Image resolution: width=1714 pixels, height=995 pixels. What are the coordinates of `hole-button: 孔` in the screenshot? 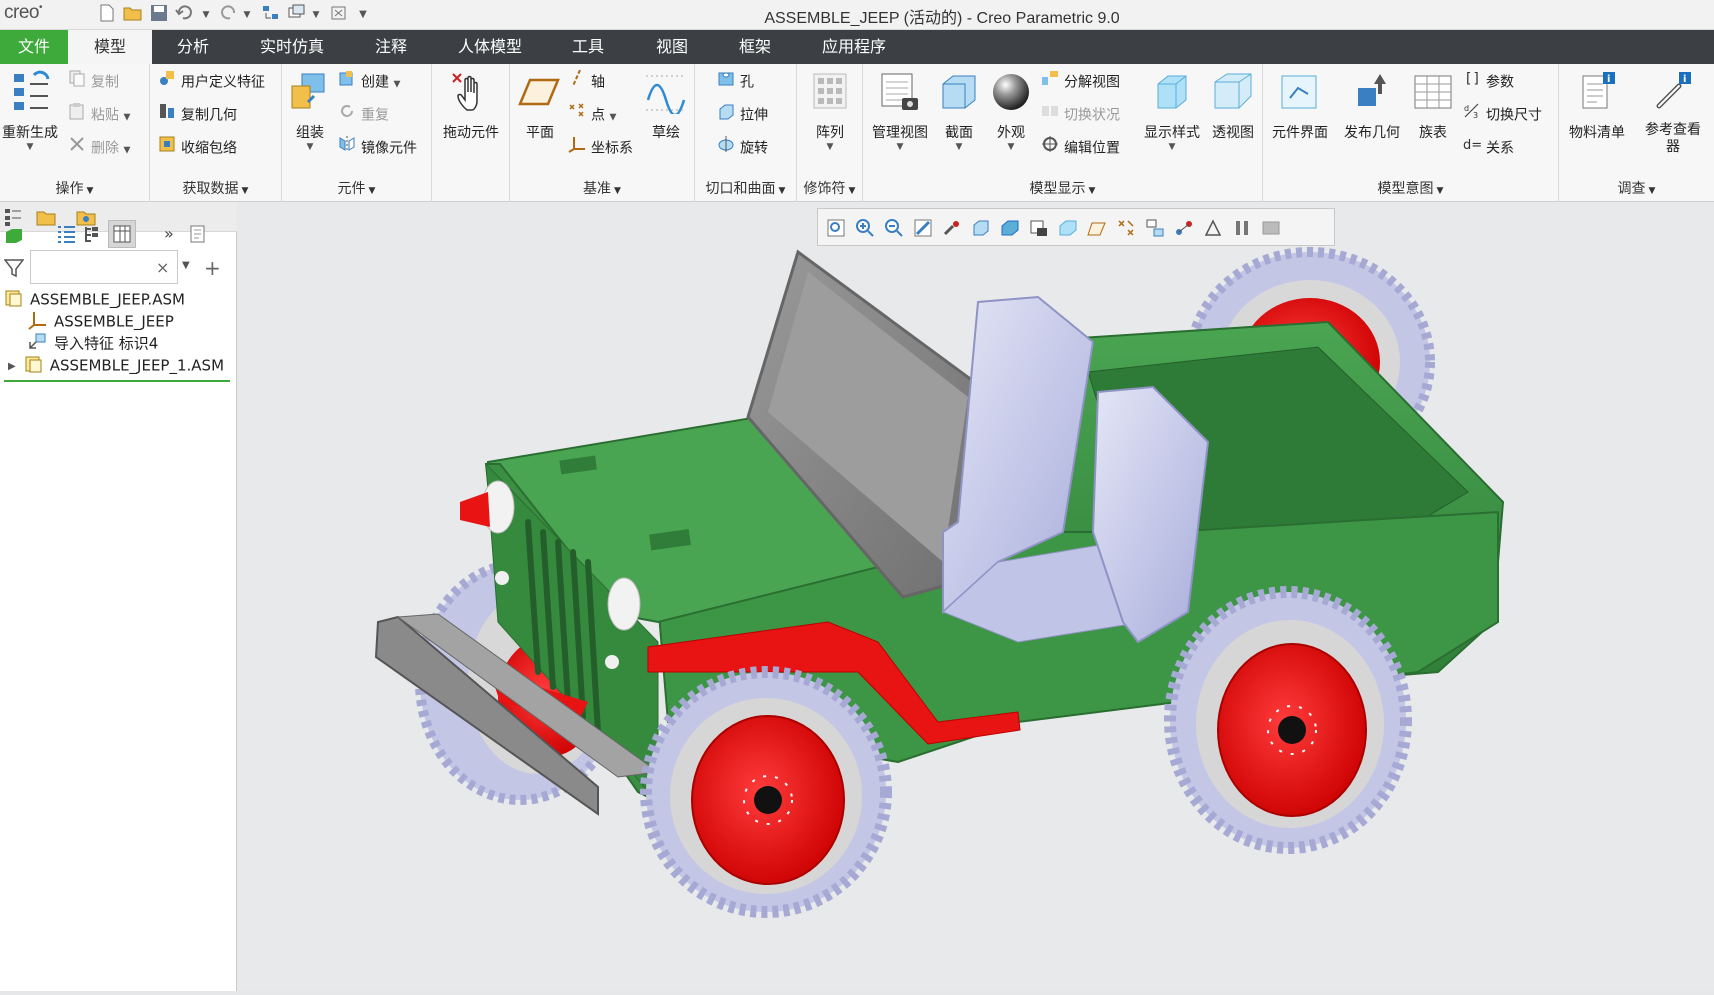 It's located at (735, 82).